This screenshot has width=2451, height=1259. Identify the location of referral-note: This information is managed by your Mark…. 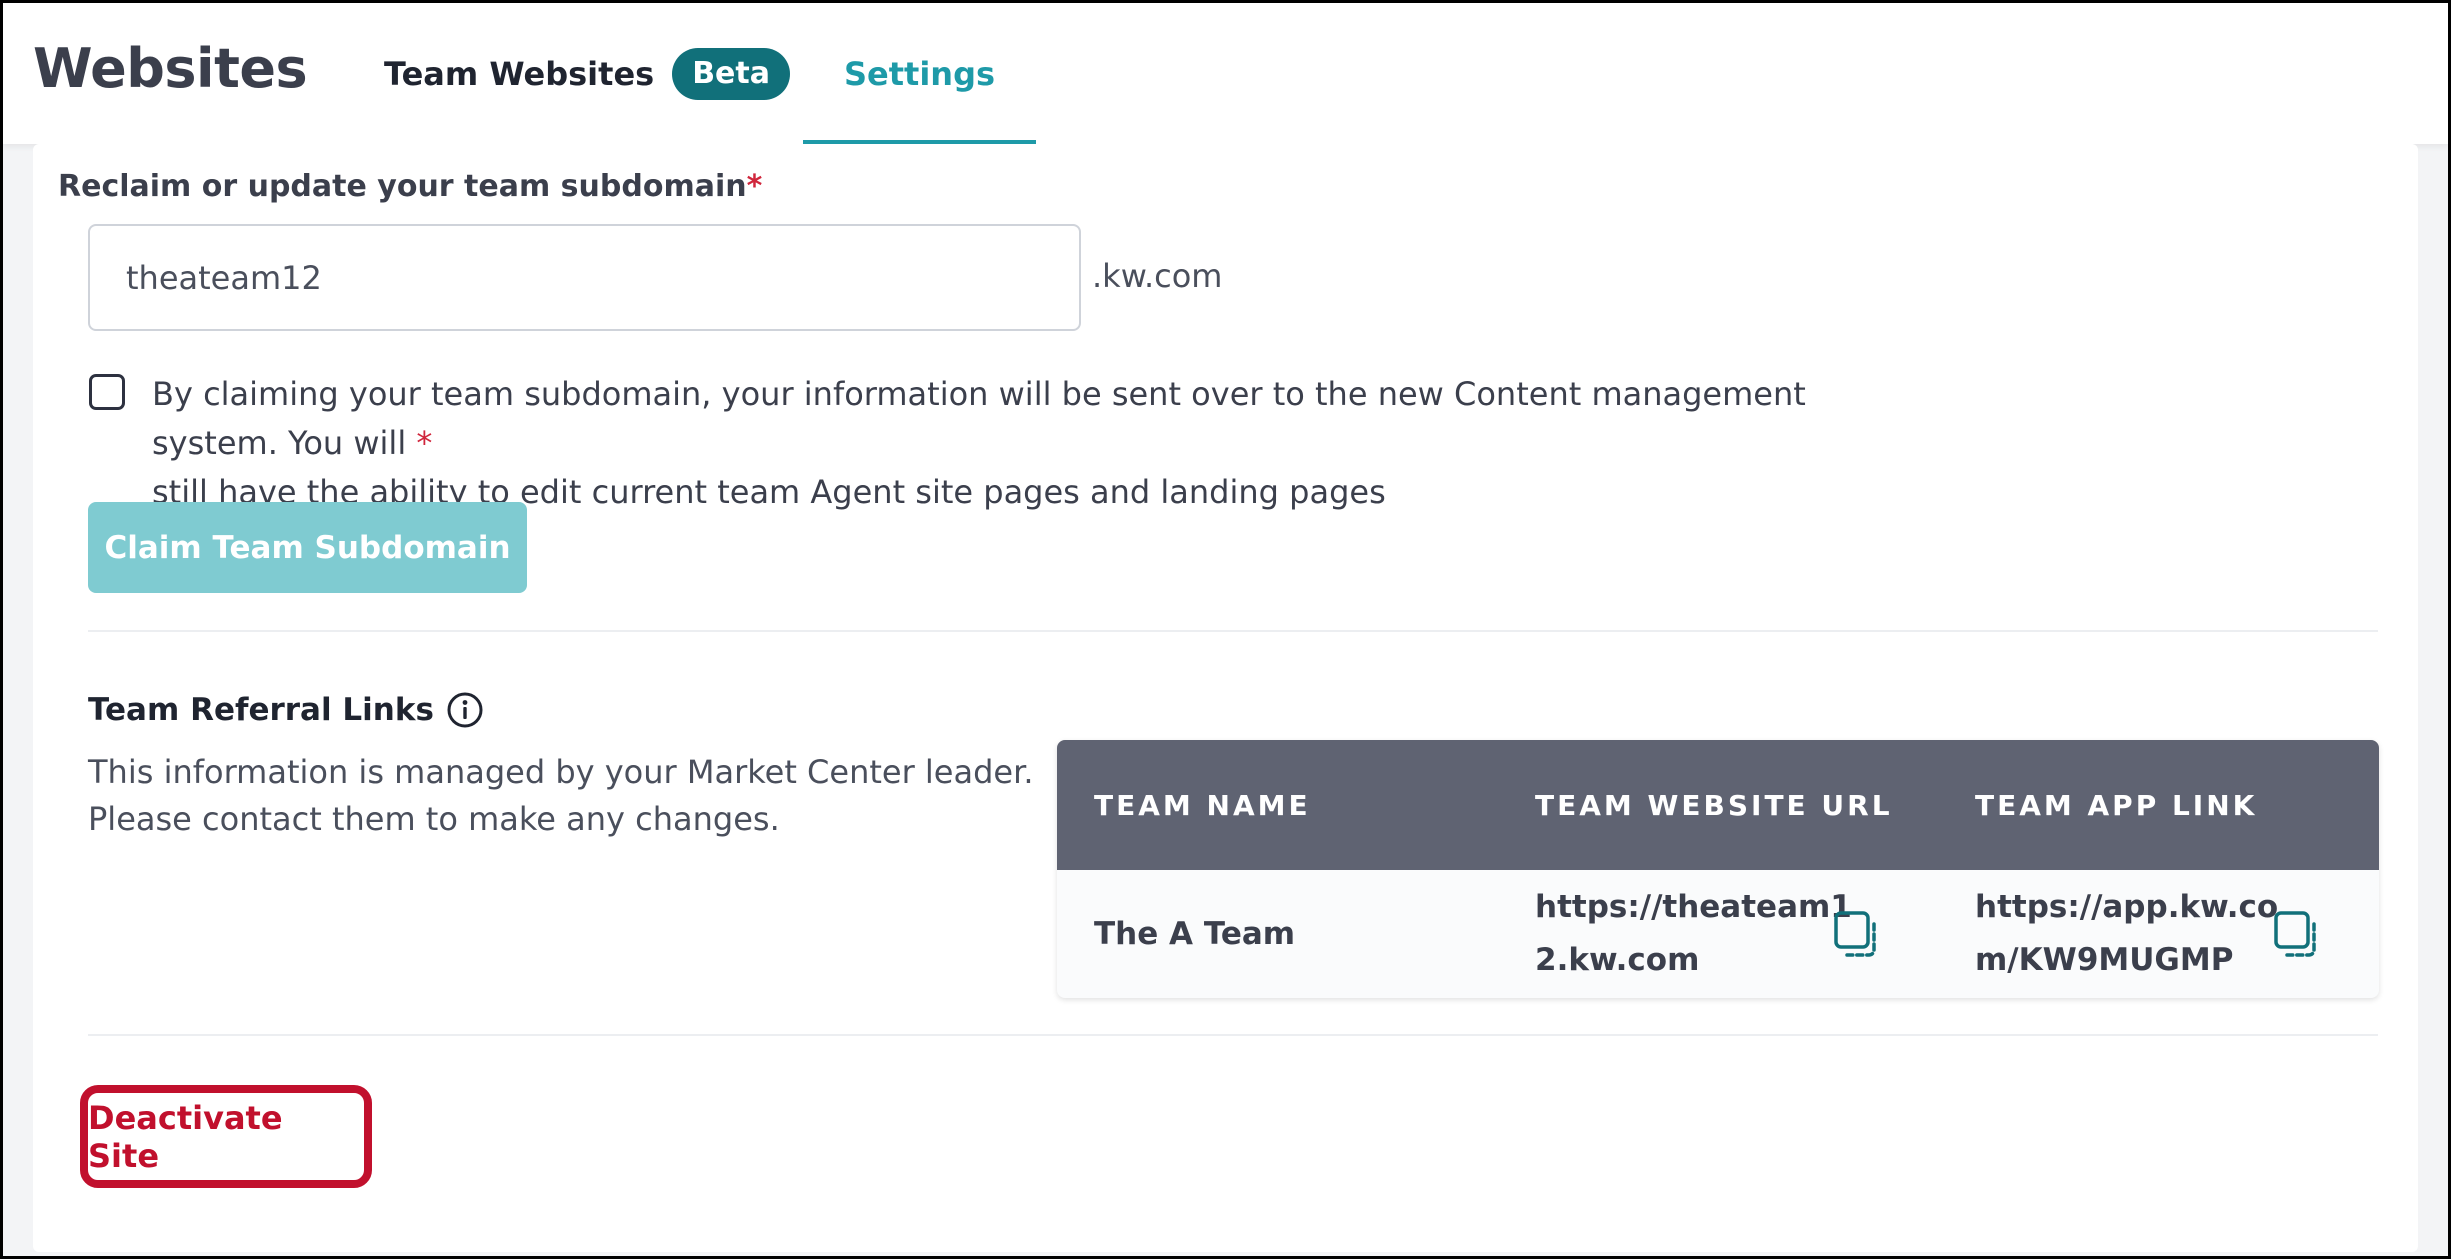
(568, 796).